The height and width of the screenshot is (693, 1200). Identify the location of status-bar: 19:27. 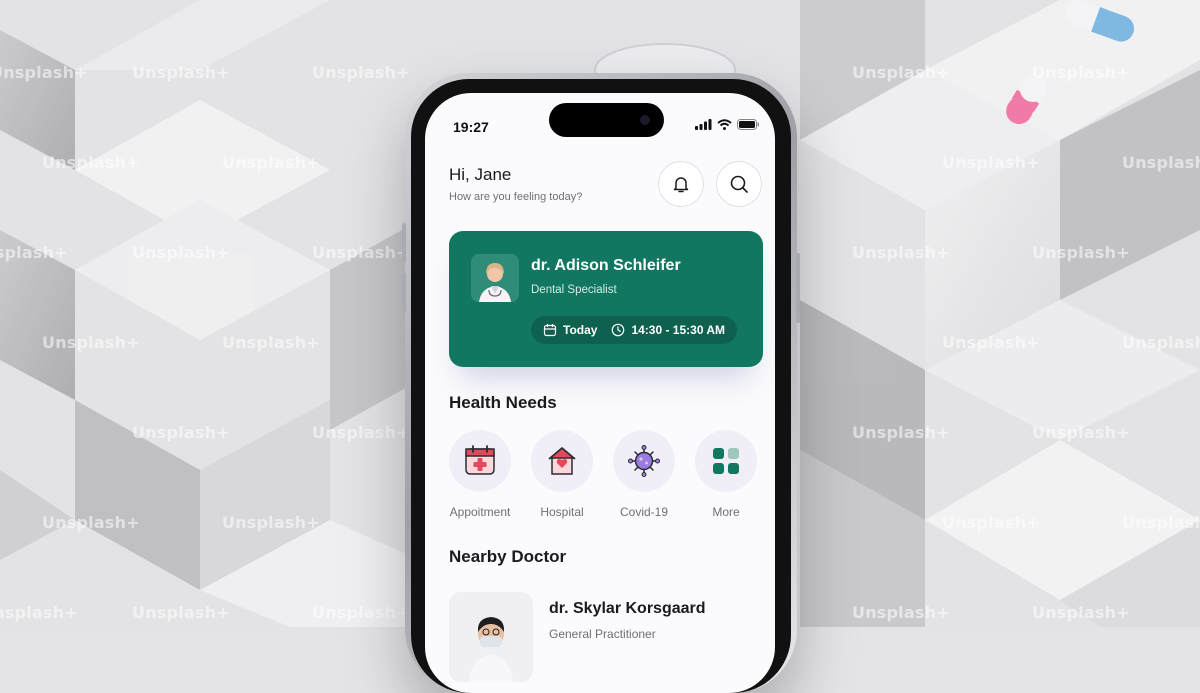
(600, 115).